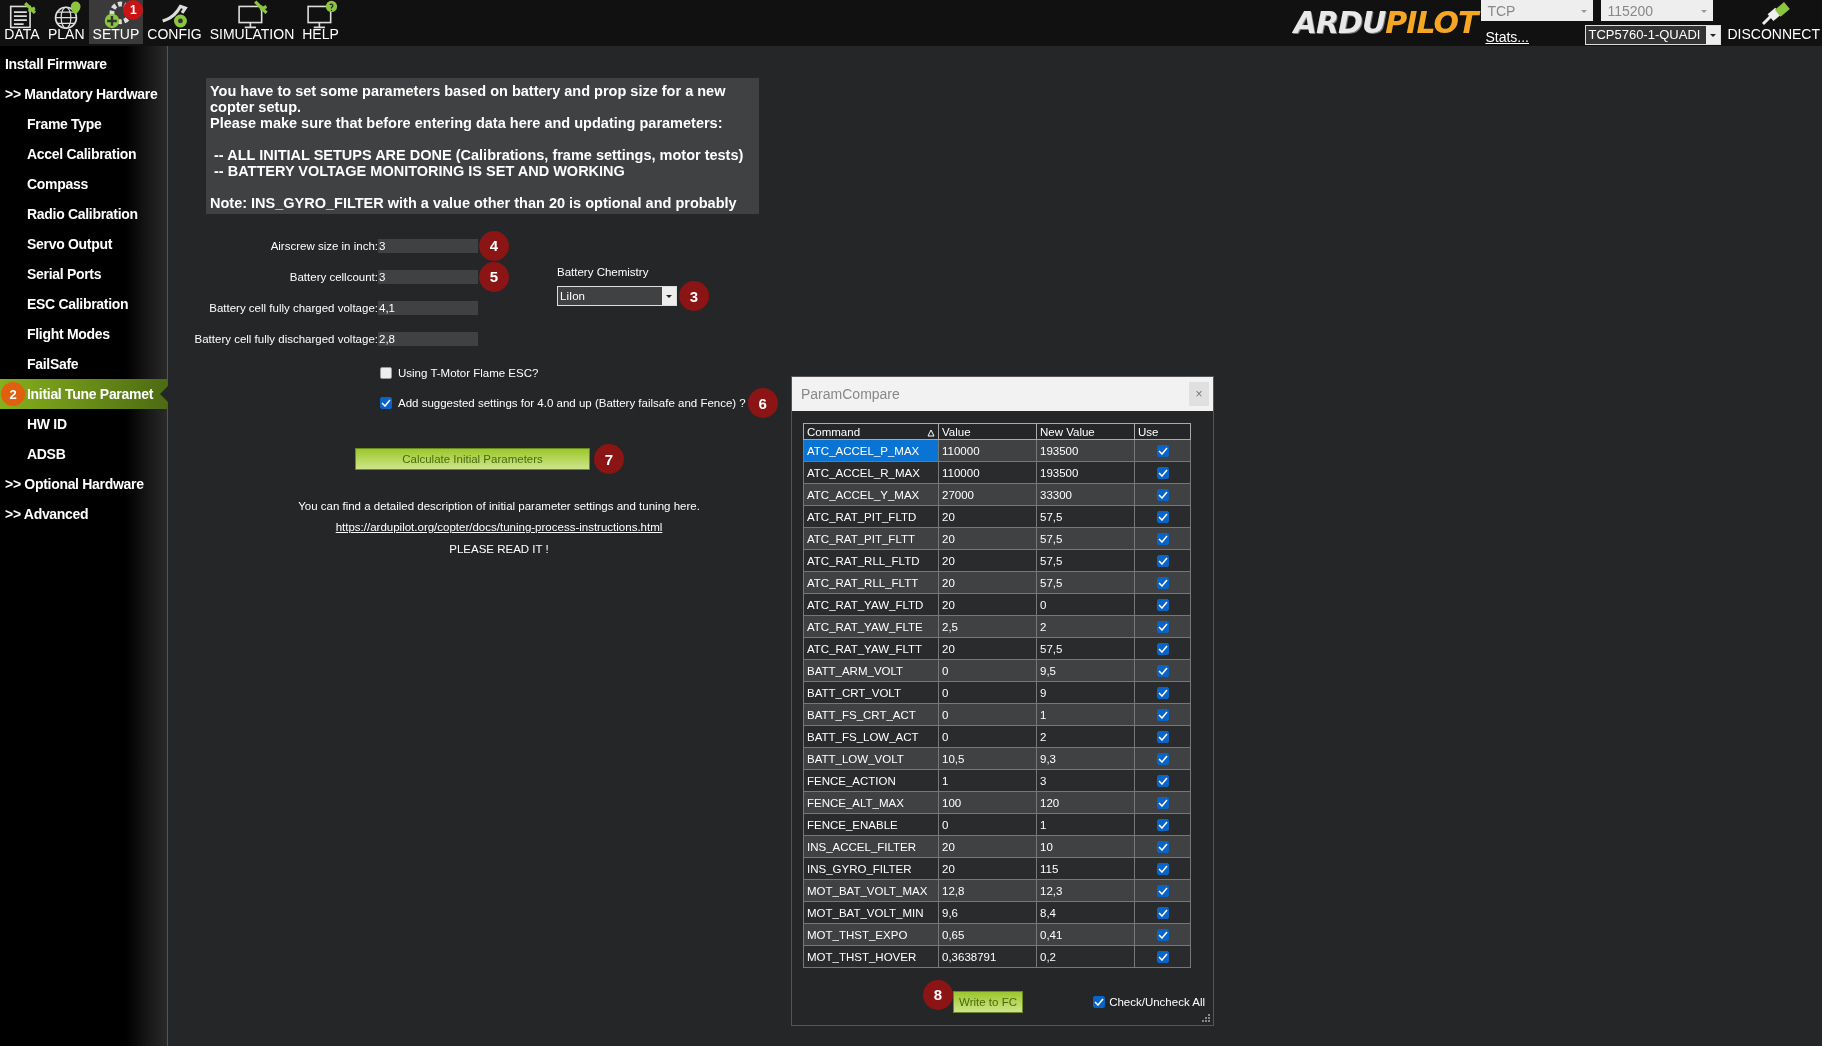 The image size is (1822, 1046). Describe the element at coordinates (428, 307) in the screenshot. I see `input-field: 4,1` at that location.